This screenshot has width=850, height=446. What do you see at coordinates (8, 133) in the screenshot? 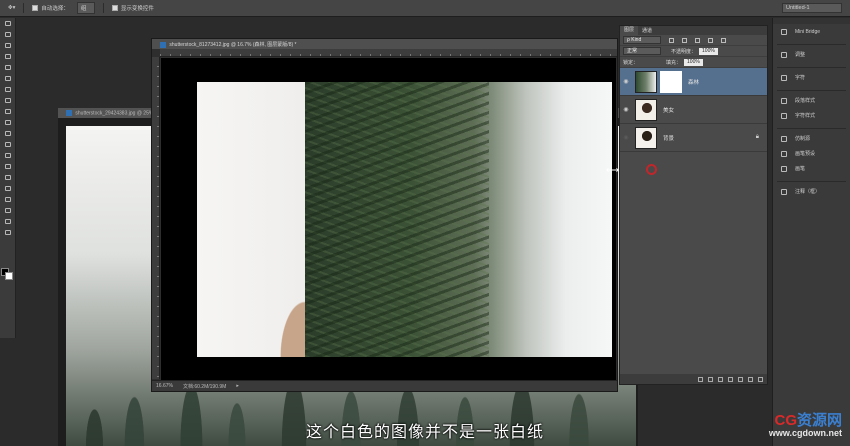
I see `eraser-tool-icon` at bounding box center [8, 133].